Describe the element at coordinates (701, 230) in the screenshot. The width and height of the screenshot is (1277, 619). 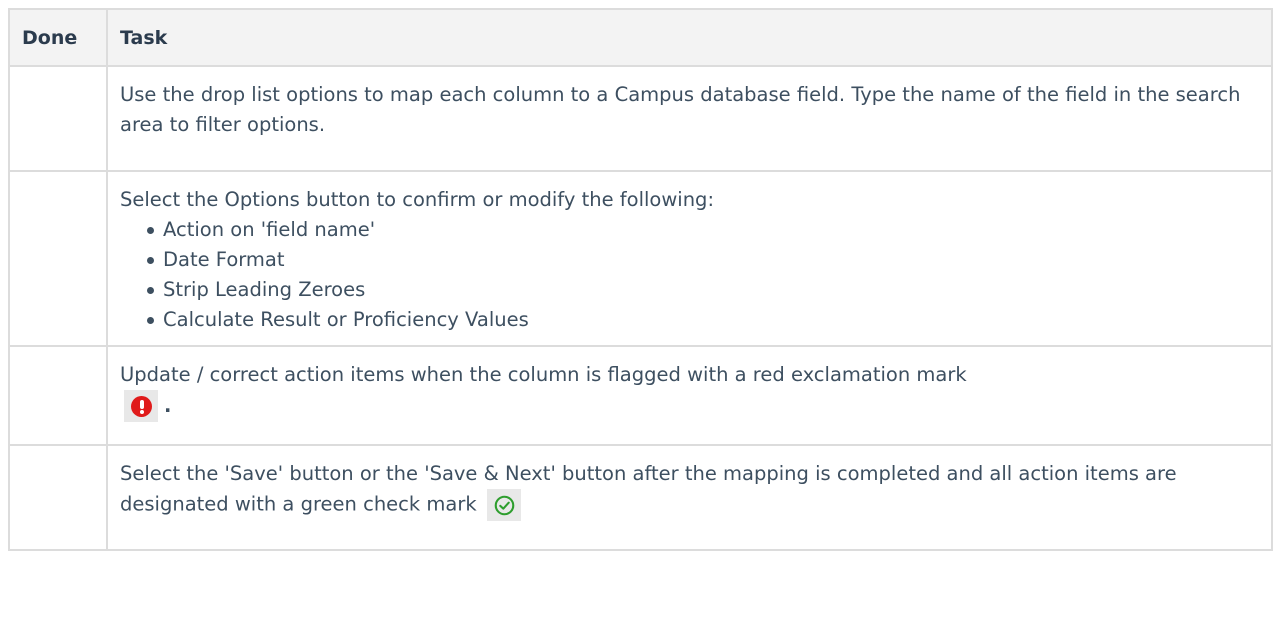
I see `list-item: Action on 'field name'` at that location.